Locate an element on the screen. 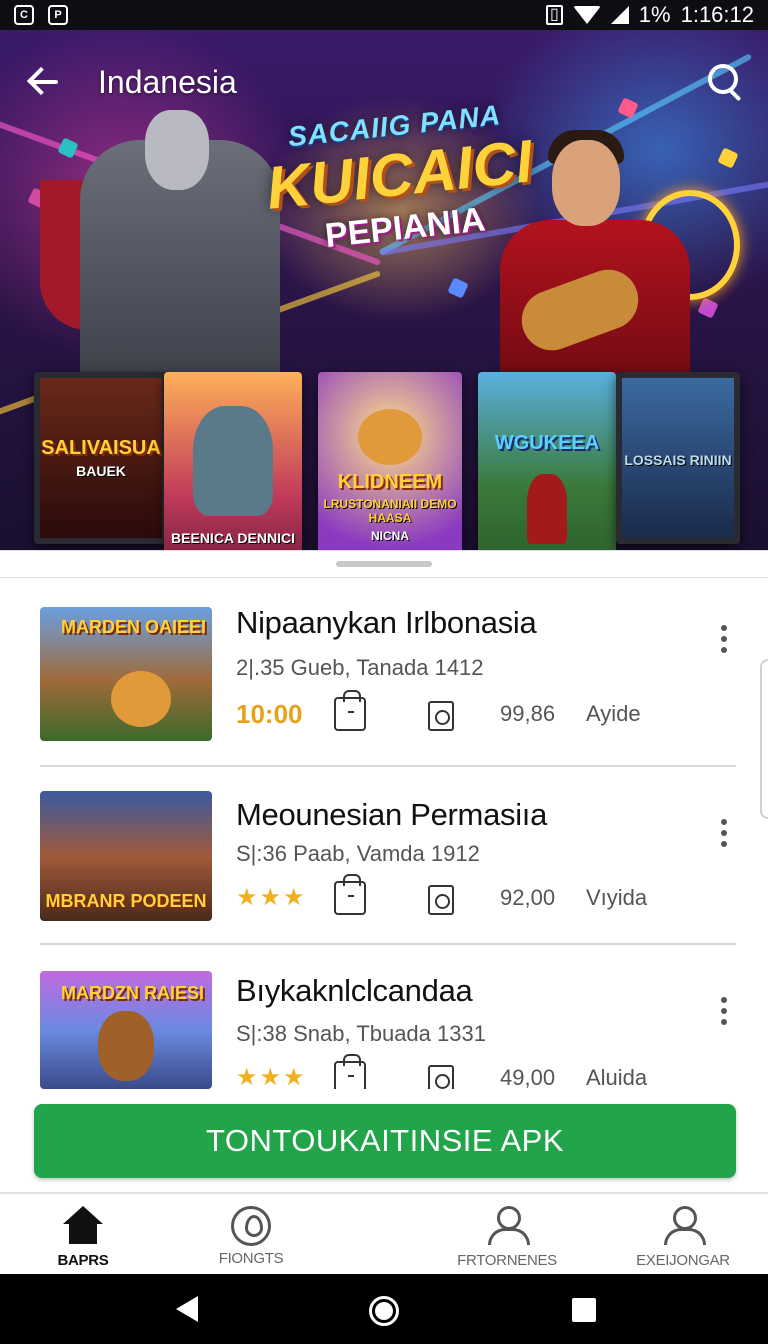  game-time: 10:00 is located at coordinates (269, 714).